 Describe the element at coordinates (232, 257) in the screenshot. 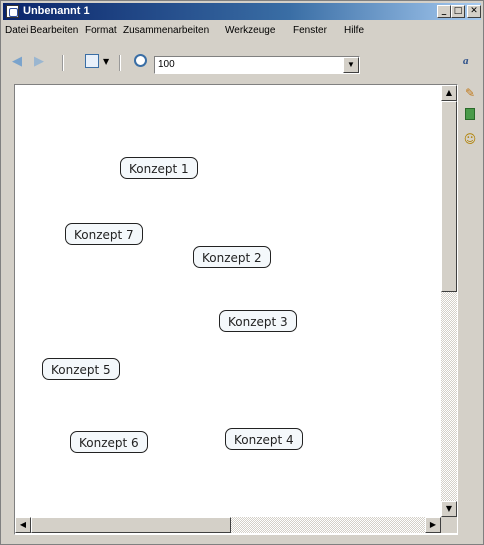

I see `concept-node: Konzept 2` at that location.